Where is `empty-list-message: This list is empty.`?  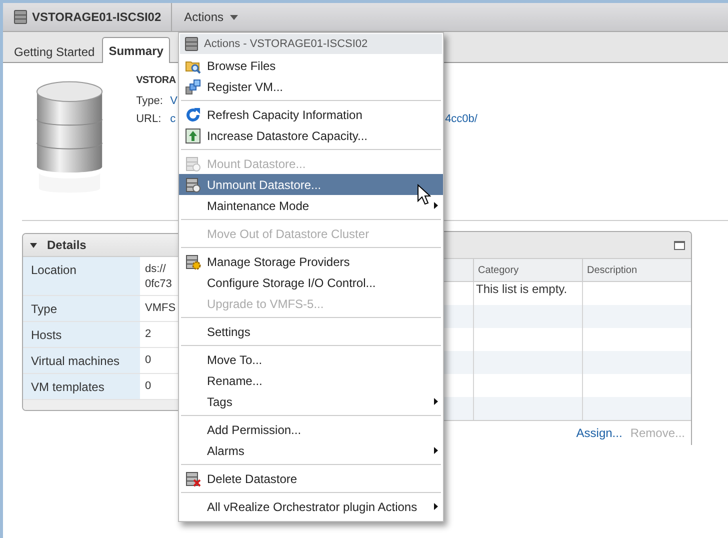
empty-list-message: This list is empty. is located at coordinates (522, 289).